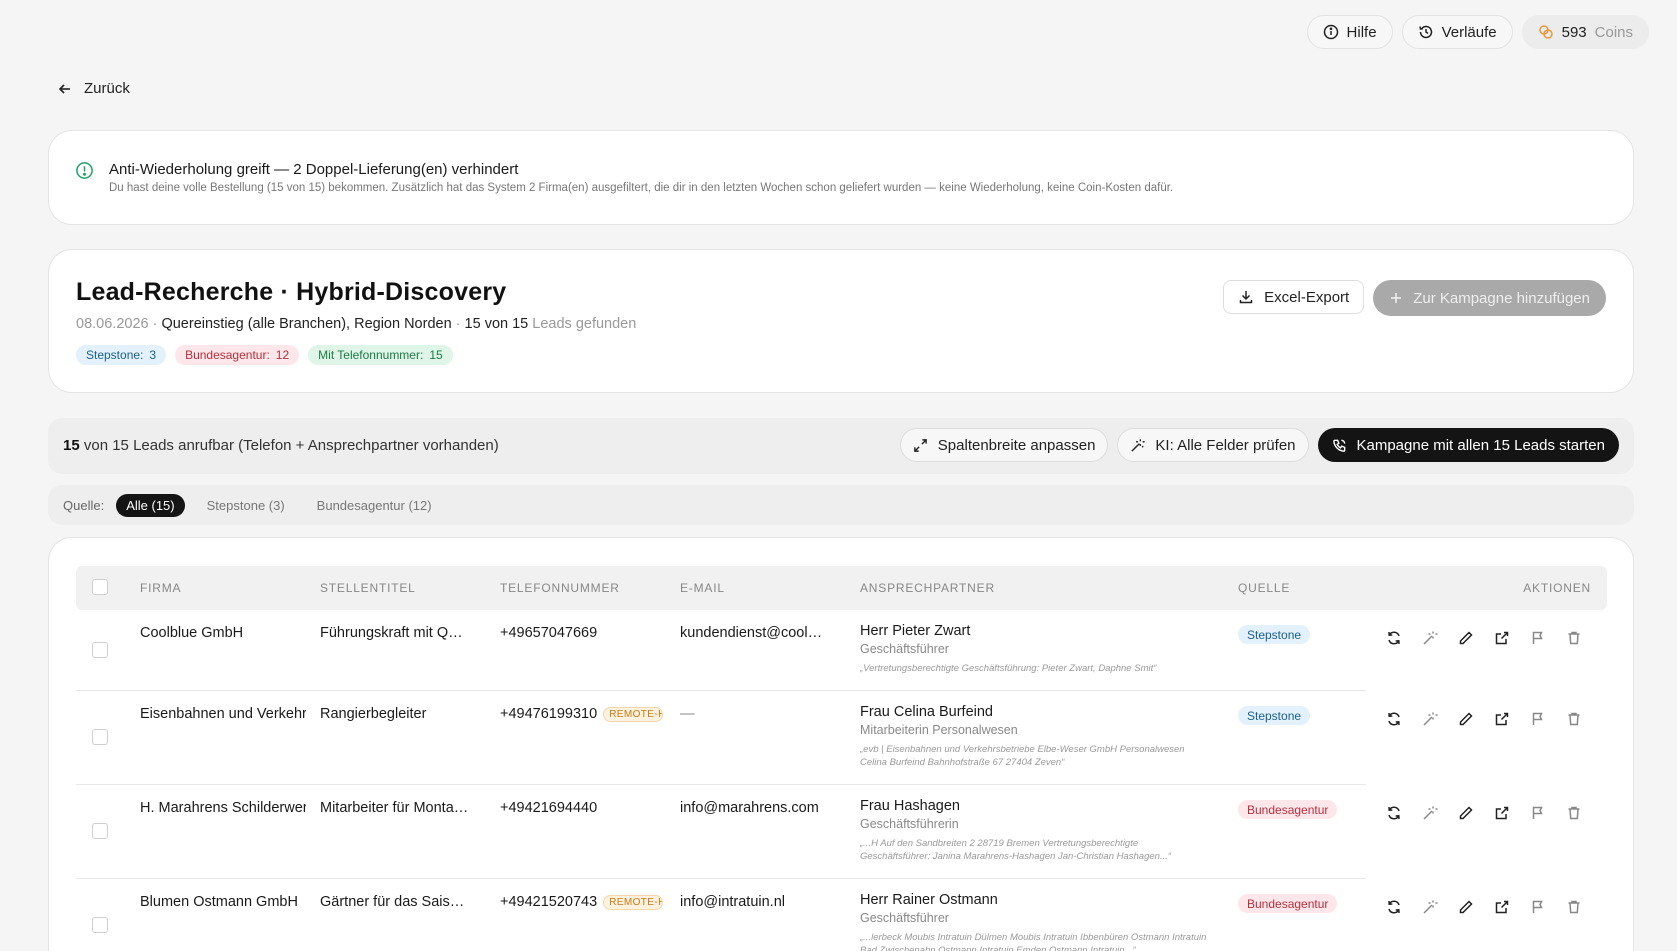 The height and width of the screenshot is (951, 1677). Describe the element at coordinates (560, 588) in the screenshot. I see `col-phone: TELEFONNUMMER` at that location.